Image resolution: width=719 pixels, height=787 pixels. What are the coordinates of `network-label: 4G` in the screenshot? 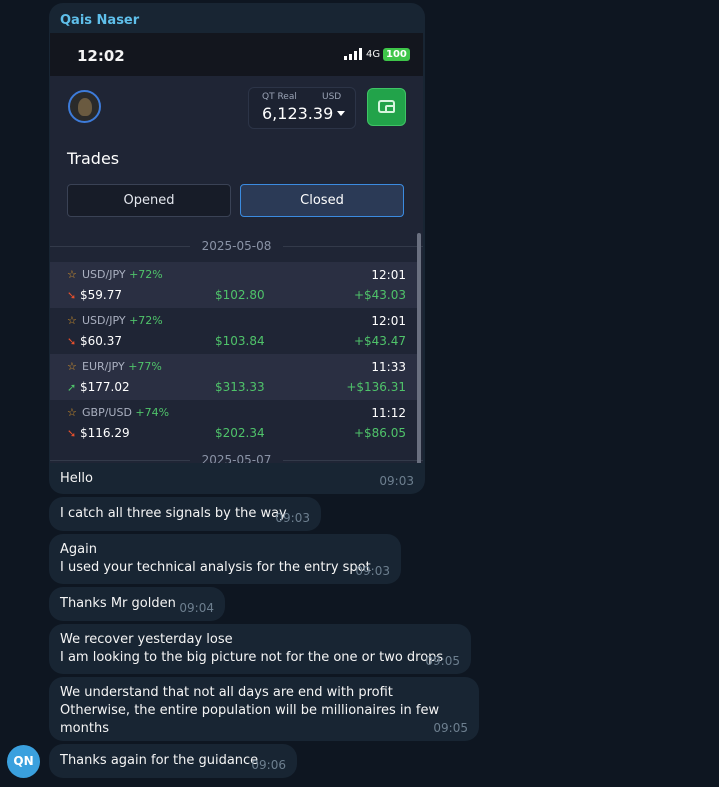 It's located at (373, 54).